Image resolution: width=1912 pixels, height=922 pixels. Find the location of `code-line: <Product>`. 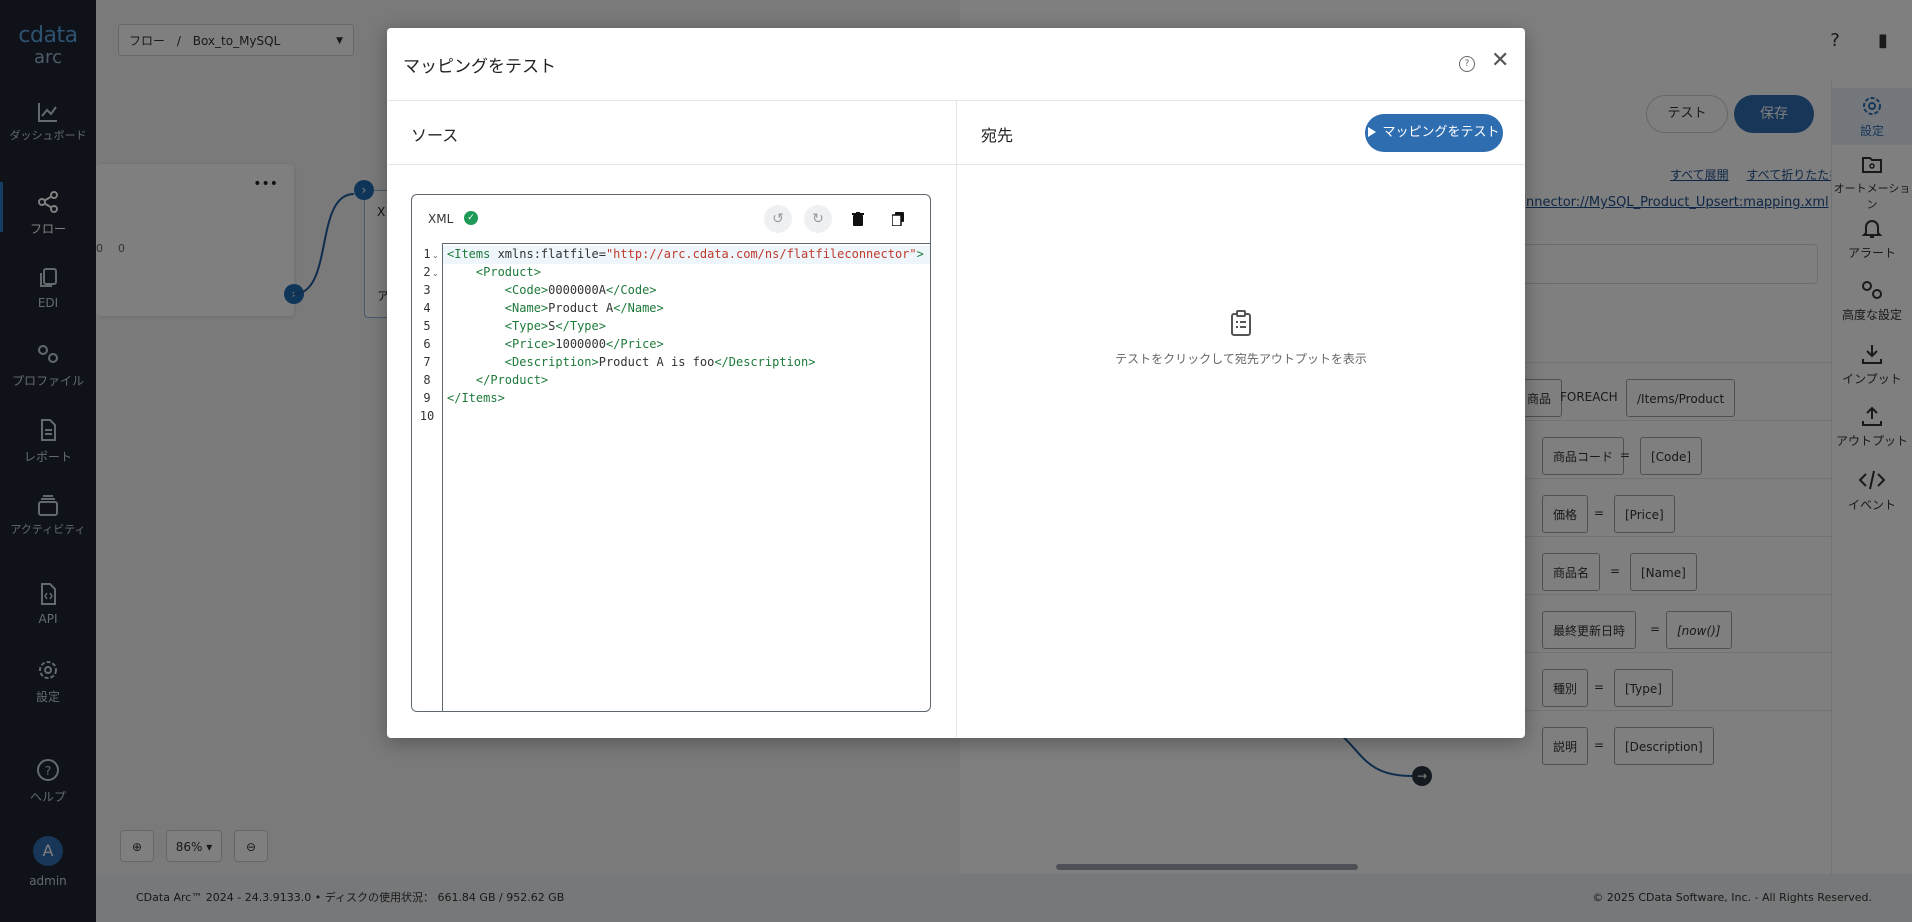

code-line: <Product> is located at coordinates (494, 272).